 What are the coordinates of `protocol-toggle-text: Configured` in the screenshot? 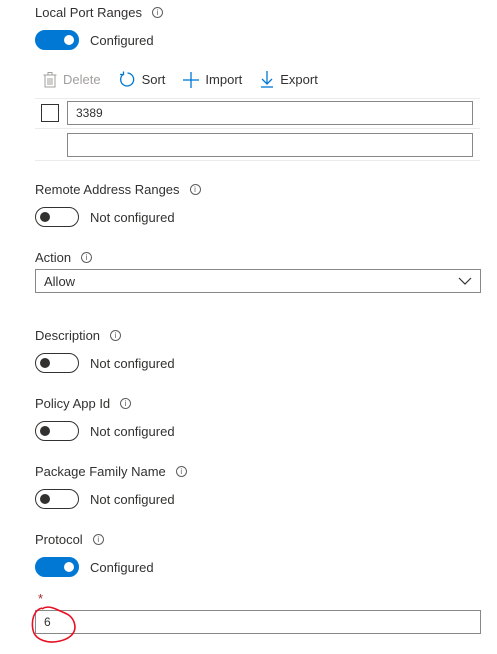 It's located at (122, 567).